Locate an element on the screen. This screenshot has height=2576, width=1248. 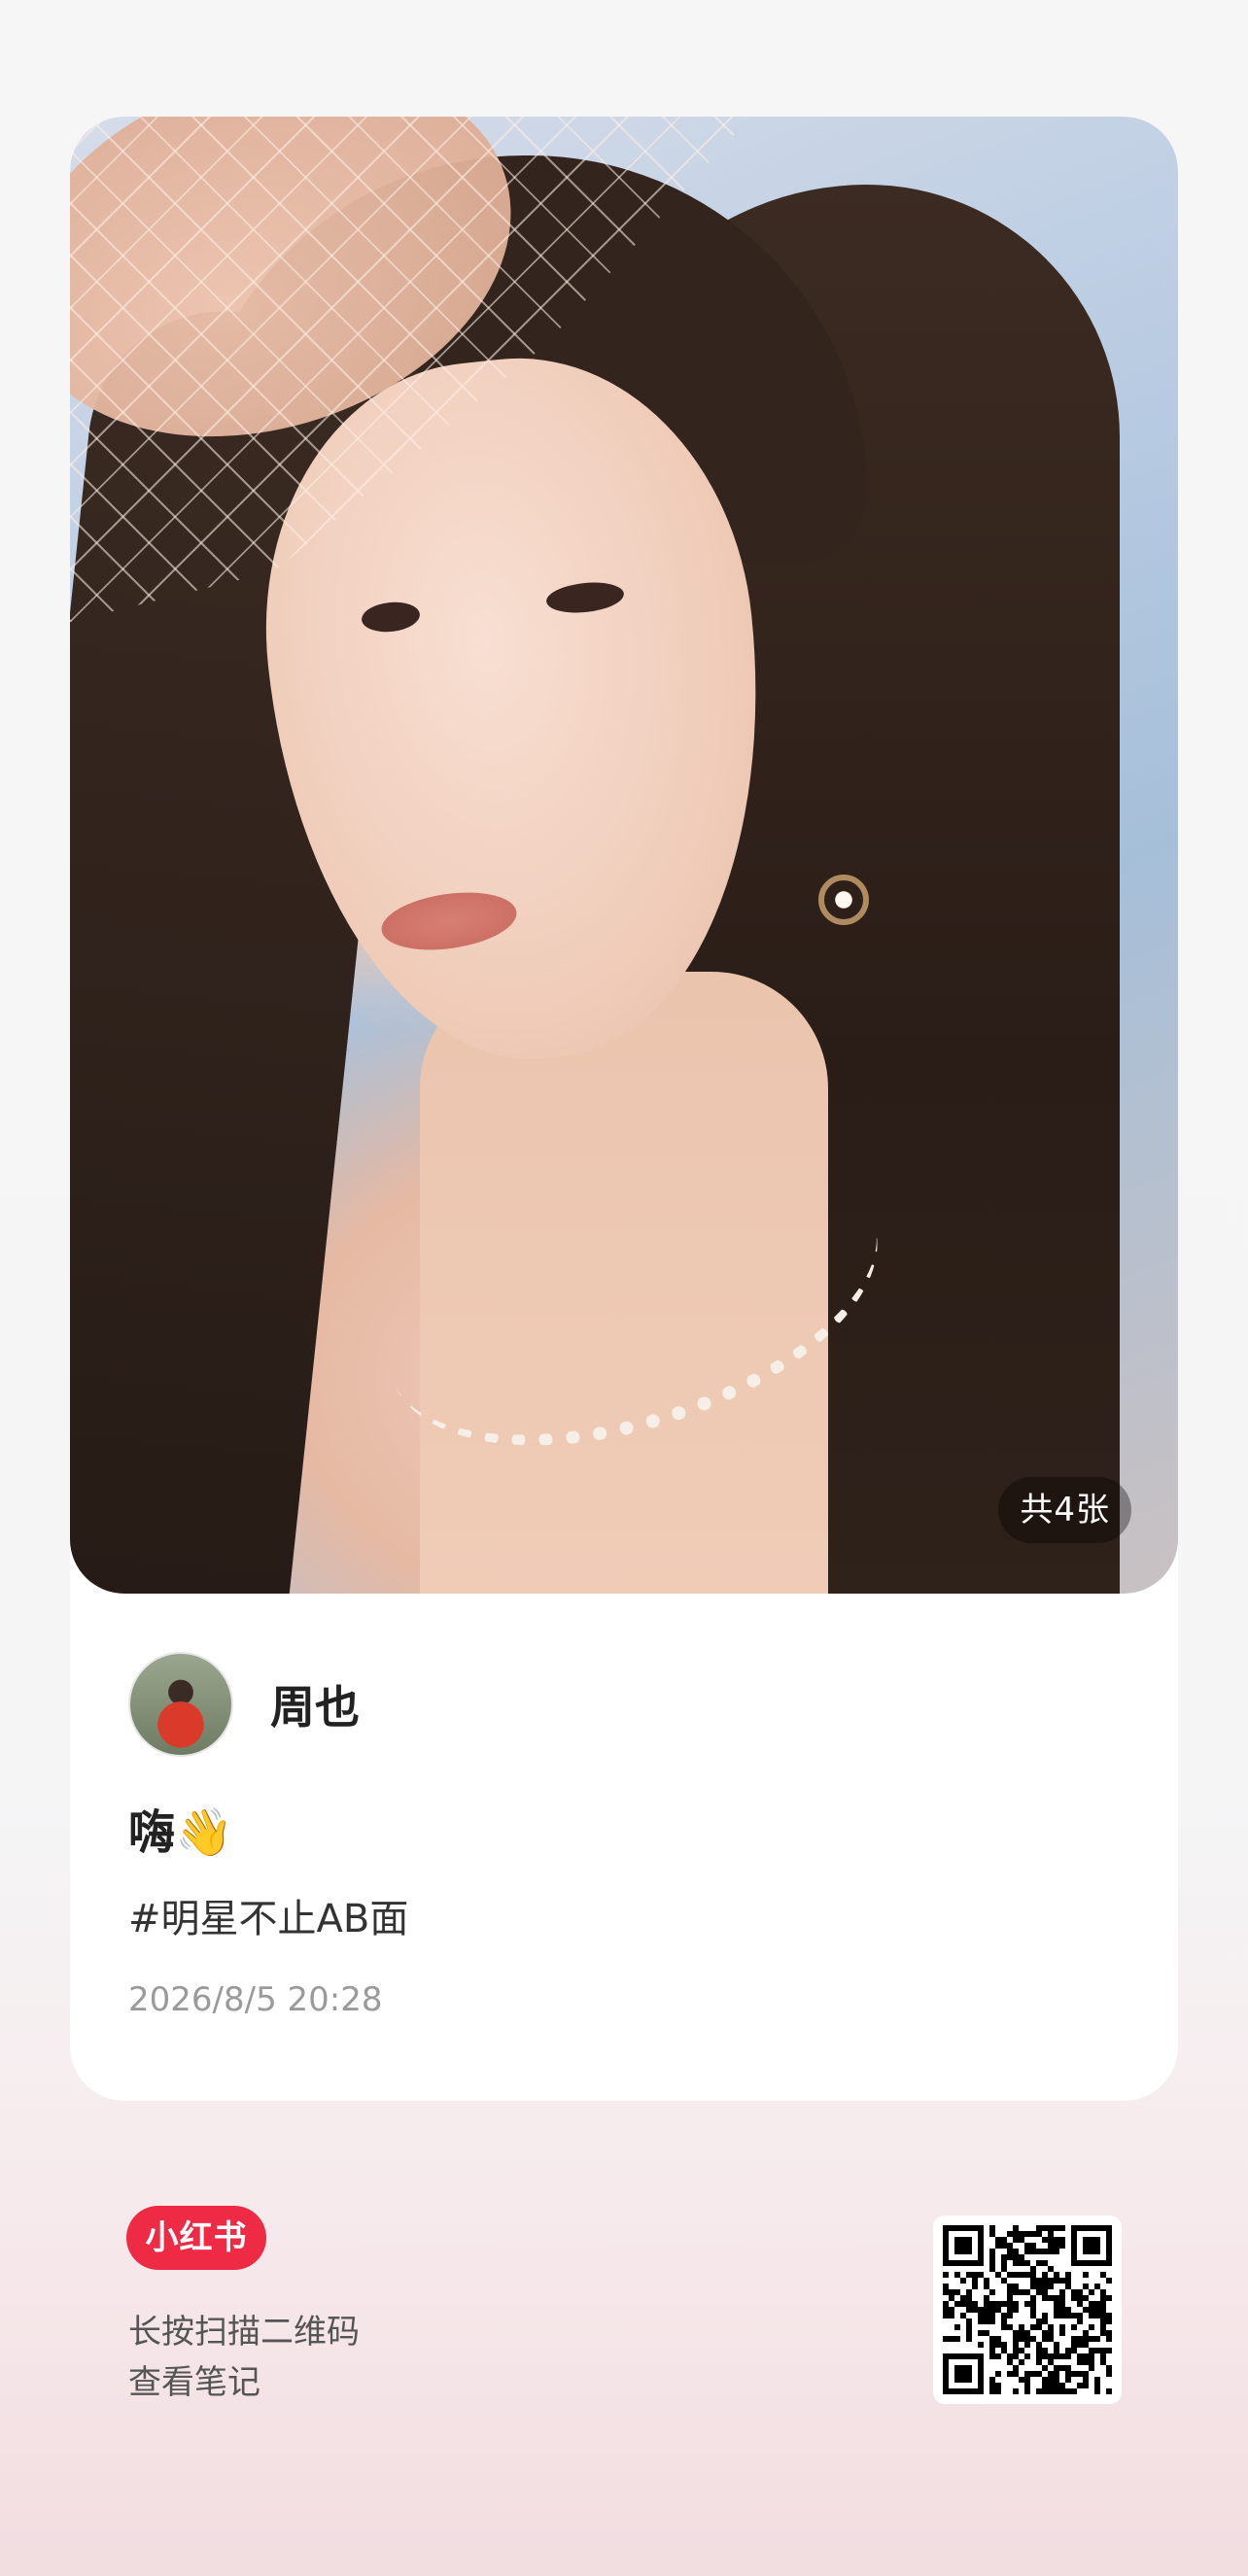
post-title: 嗨👋 is located at coordinates (180, 1832).